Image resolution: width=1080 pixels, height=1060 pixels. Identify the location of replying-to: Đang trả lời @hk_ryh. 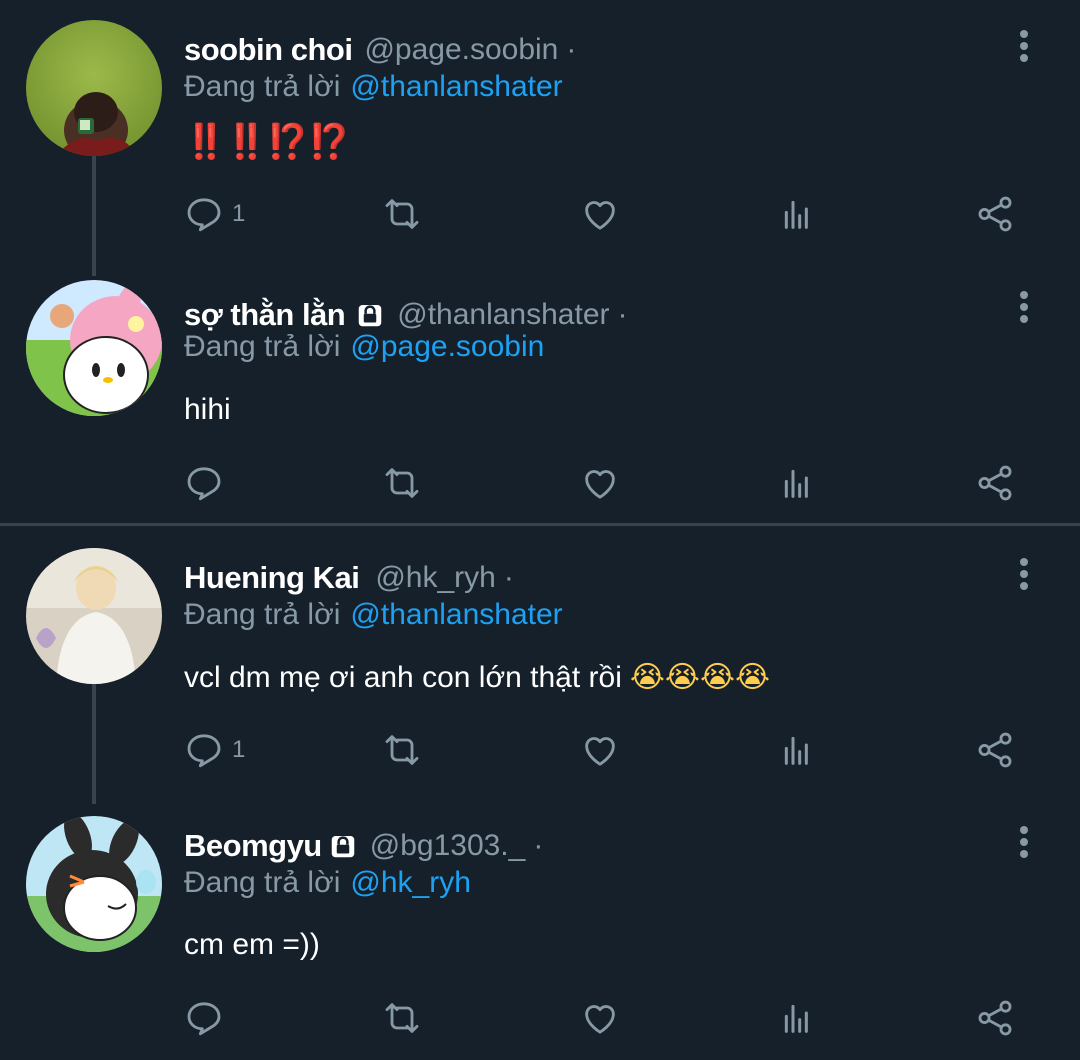
(327, 883).